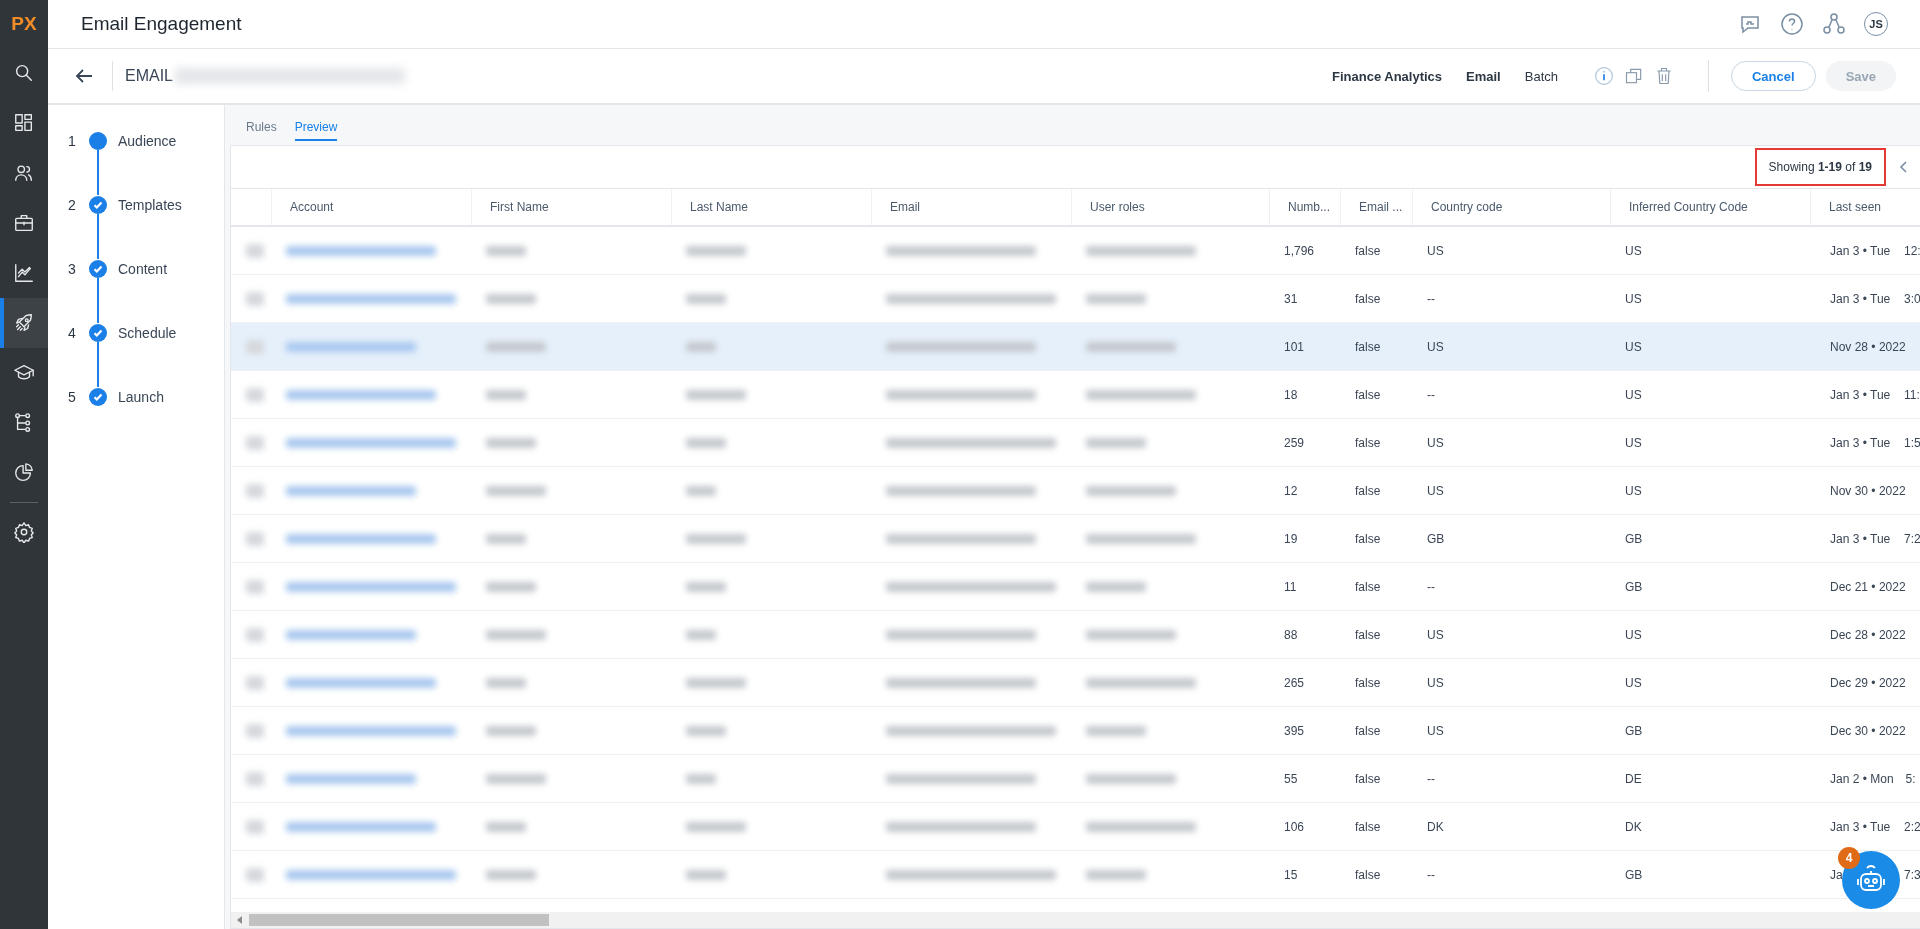  Describe the element at coordinates (1912, 298) in the screenshot. I see `time-text: 3:0` at that location.